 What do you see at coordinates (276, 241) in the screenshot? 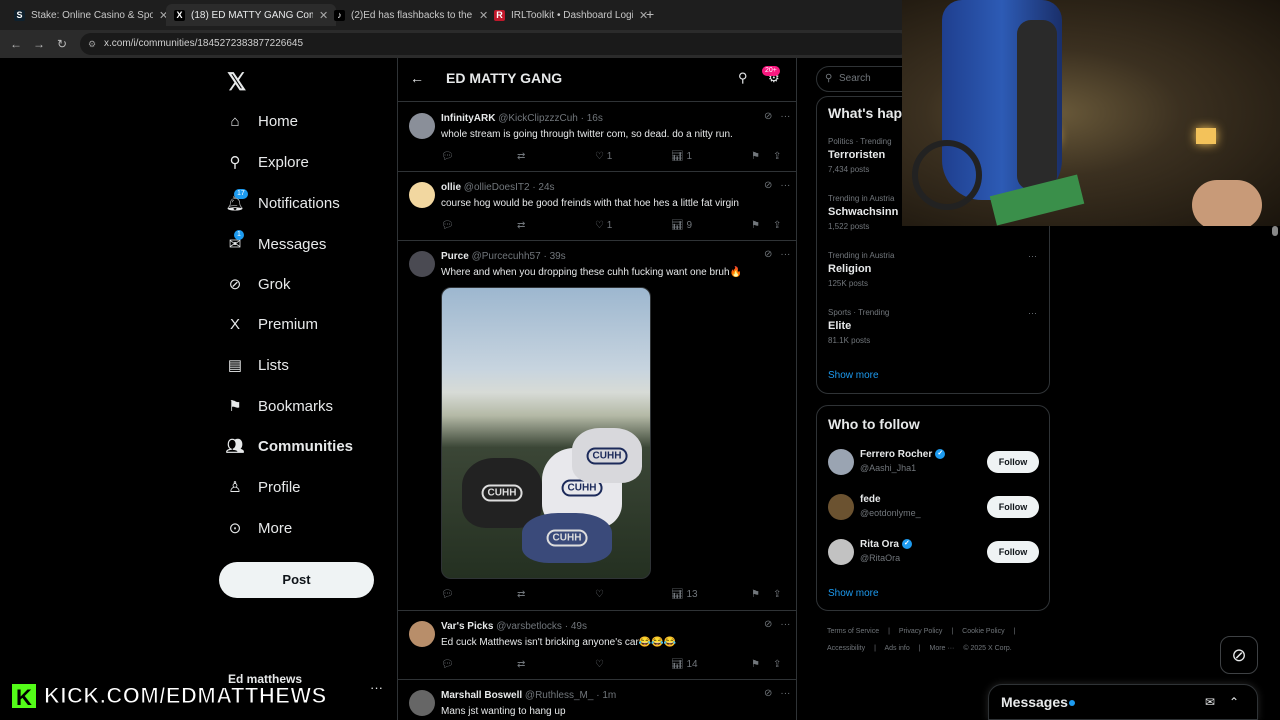
I see `nav-item-messages: ✉ 1 Messages` at bounding box center [276, 241].